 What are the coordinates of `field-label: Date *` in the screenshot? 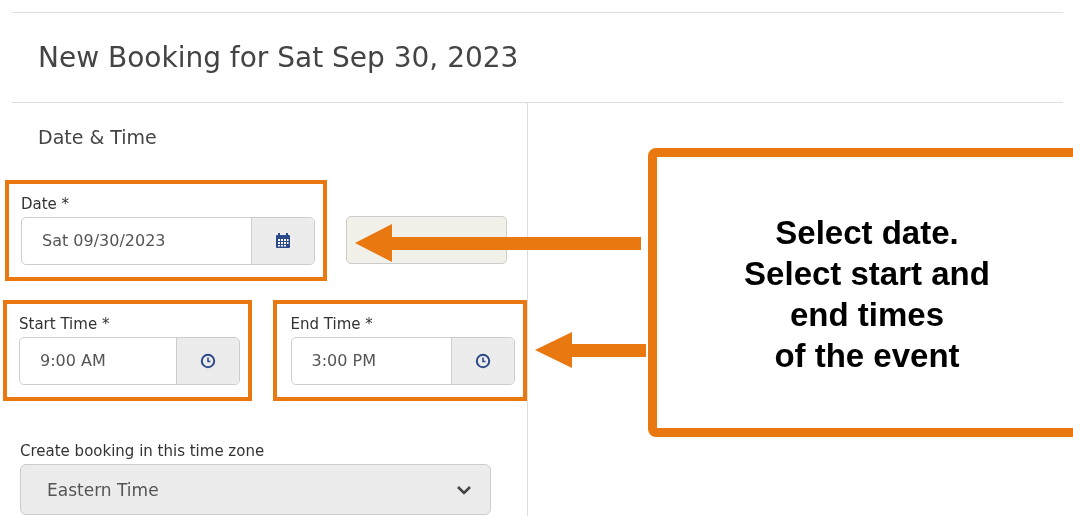 It's located at (46, 204).